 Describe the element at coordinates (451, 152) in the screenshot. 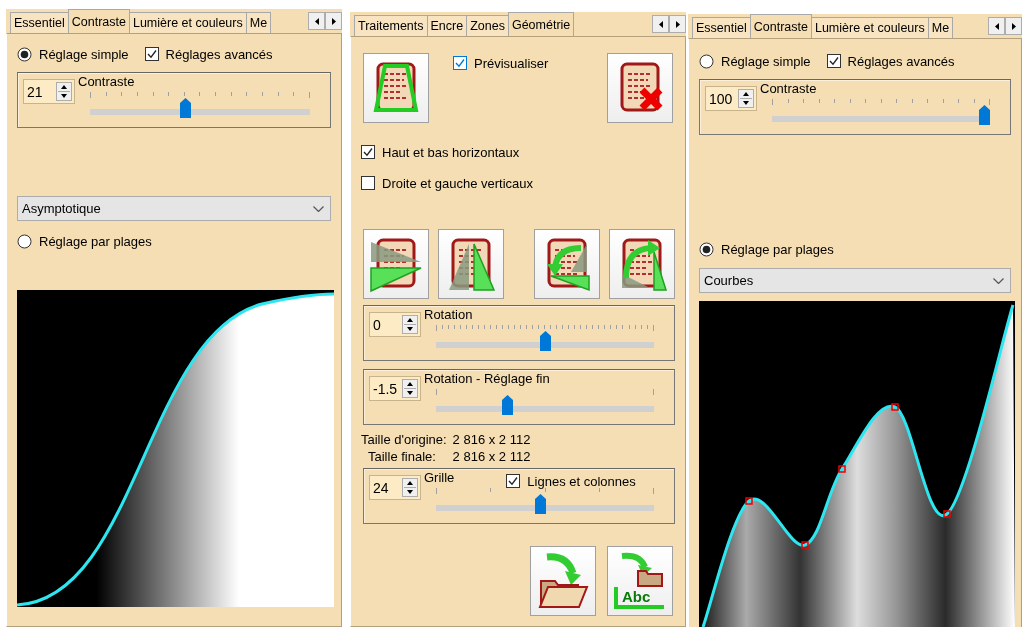

I see `checkbox-label: Haut et bas horizontaux` at that location.